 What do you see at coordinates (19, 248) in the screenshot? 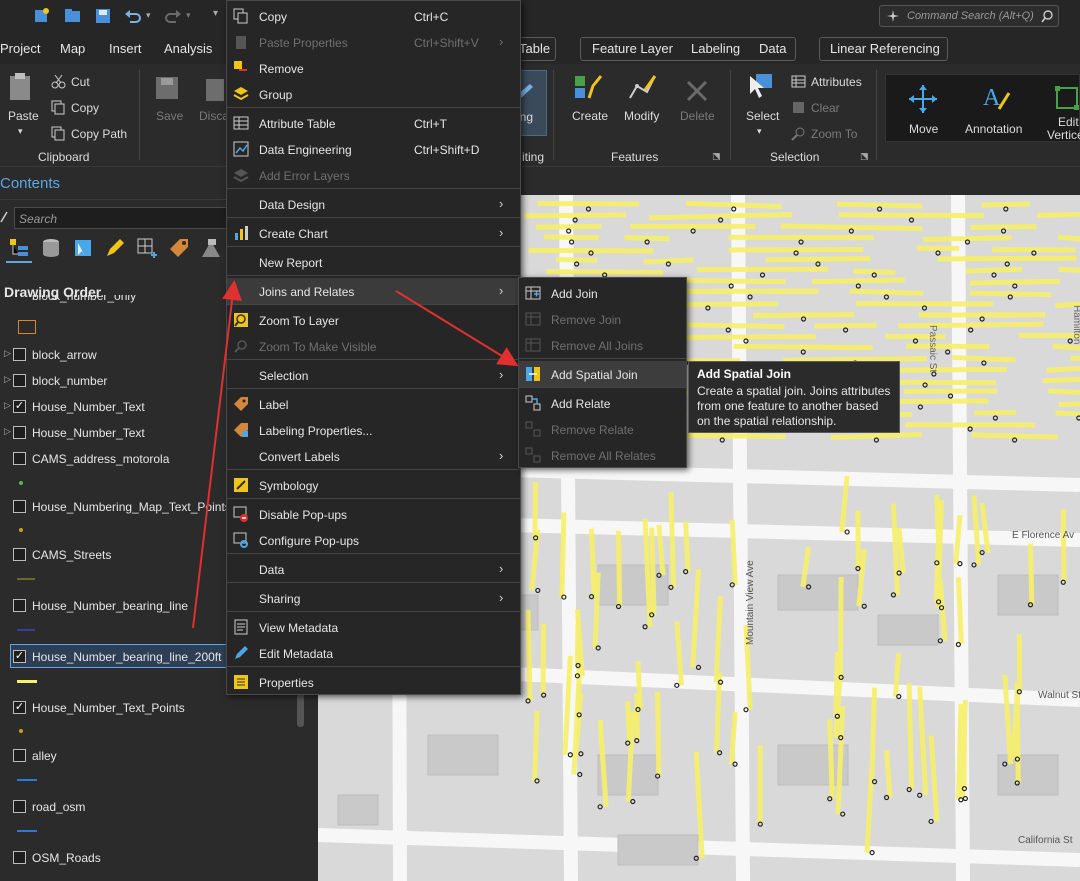
I see `list-by-drawing-order-icon` at bounding box center [19, 248].